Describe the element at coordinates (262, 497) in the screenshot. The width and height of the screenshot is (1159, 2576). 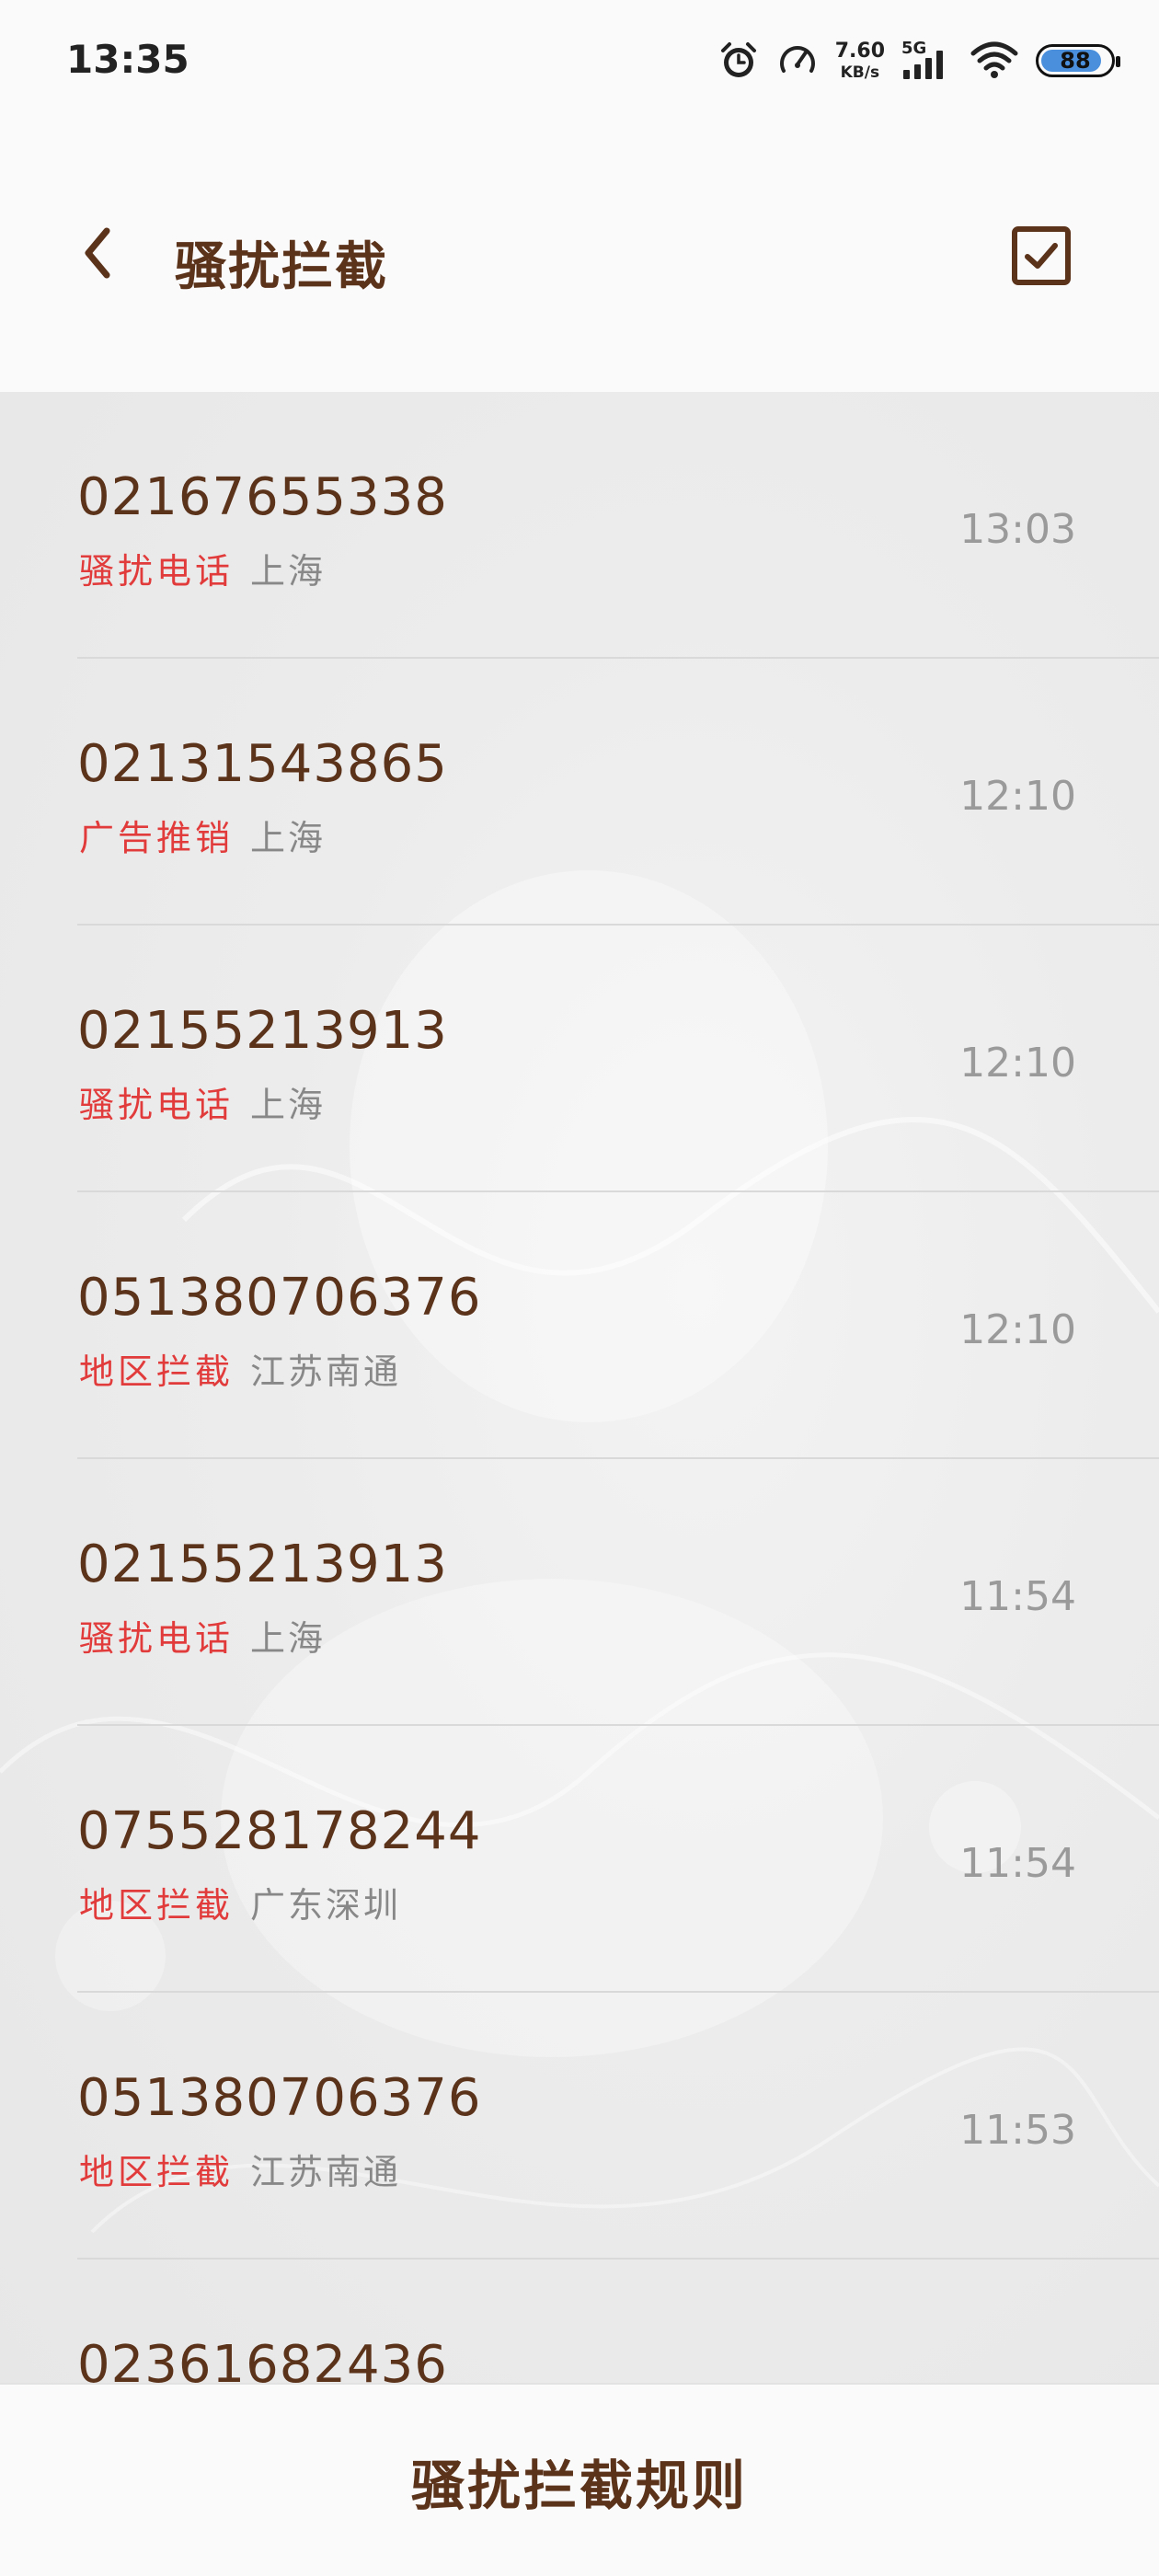
I see `phone-number: 02167655338` at that location.